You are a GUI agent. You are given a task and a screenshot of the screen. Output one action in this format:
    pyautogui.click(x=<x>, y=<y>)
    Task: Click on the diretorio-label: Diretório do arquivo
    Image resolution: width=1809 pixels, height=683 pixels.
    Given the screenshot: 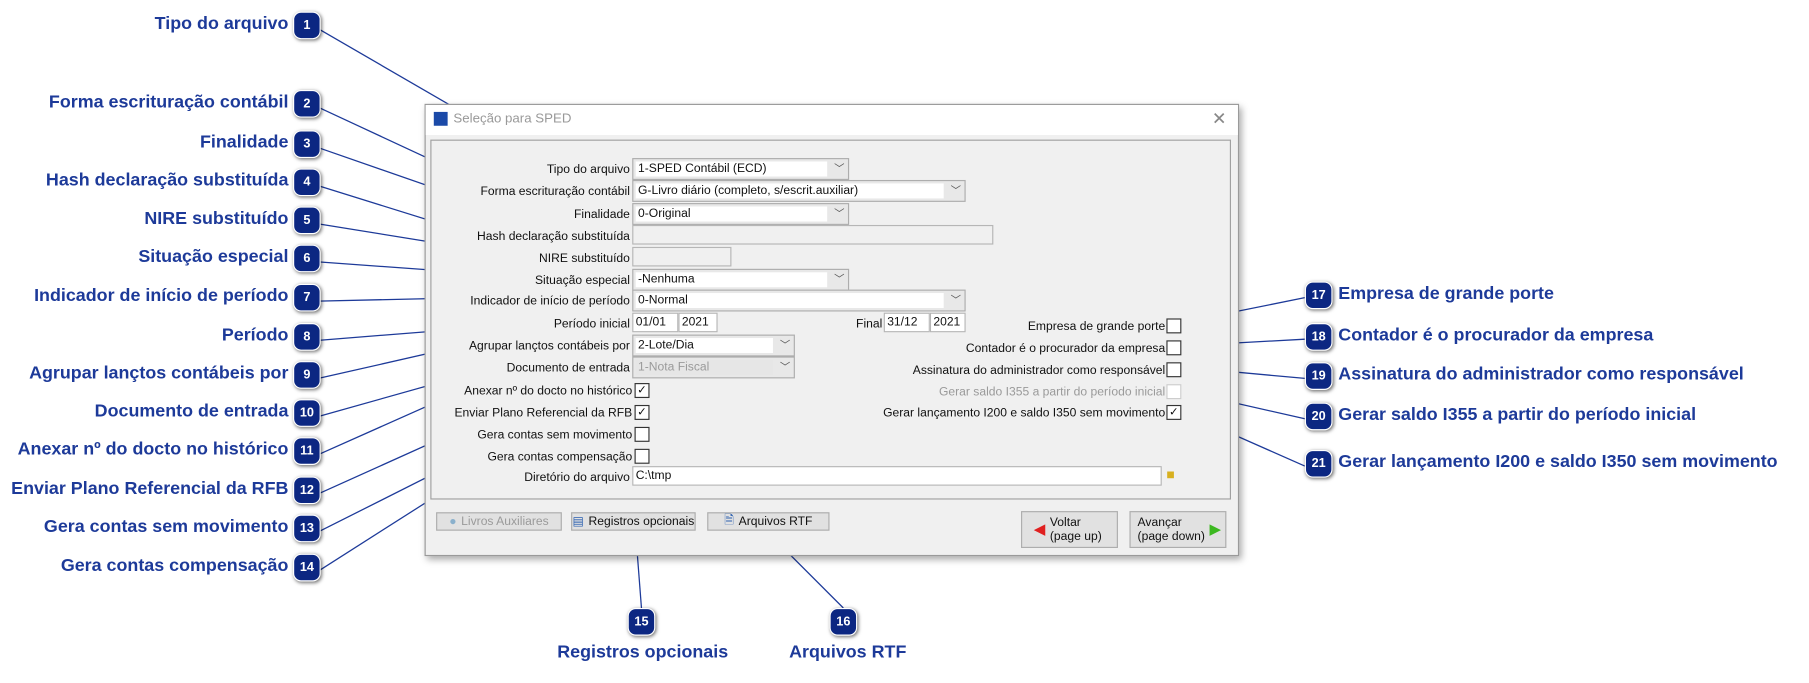 What is the action you would take?
    pyautogui.click(x=577, y=477)
    